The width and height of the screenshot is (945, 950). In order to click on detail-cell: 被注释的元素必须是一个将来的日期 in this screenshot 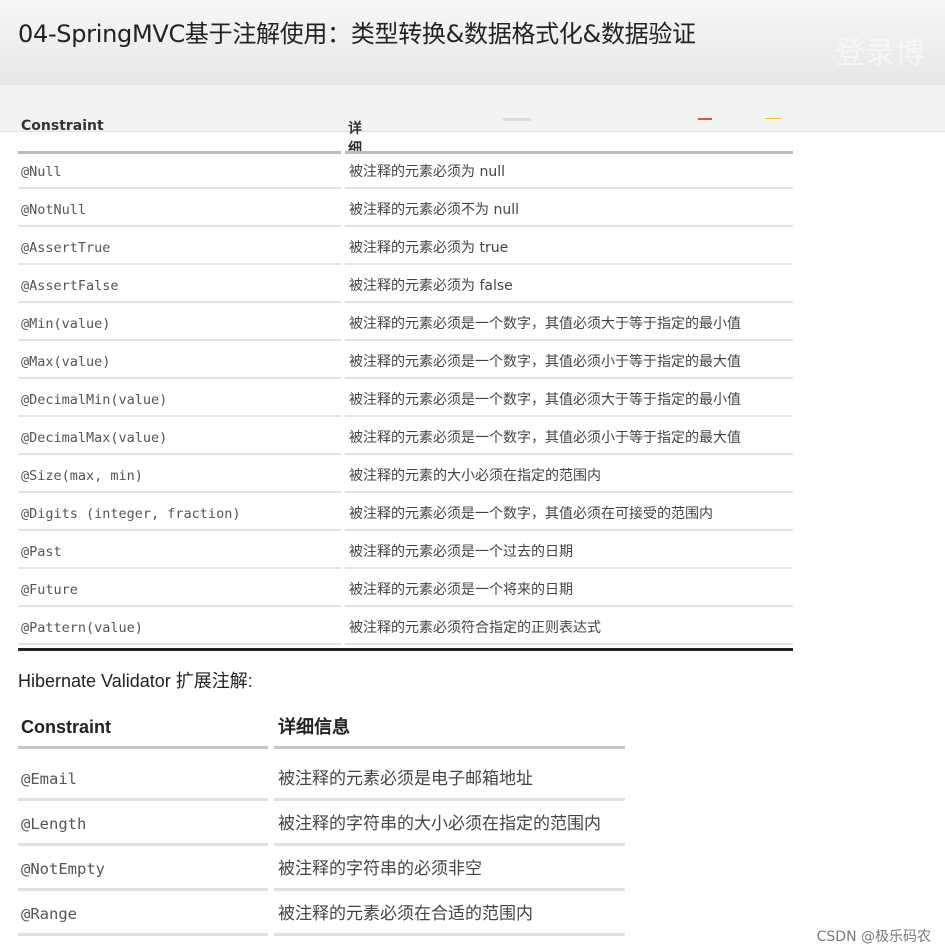, I will do `click(569, 589)`.